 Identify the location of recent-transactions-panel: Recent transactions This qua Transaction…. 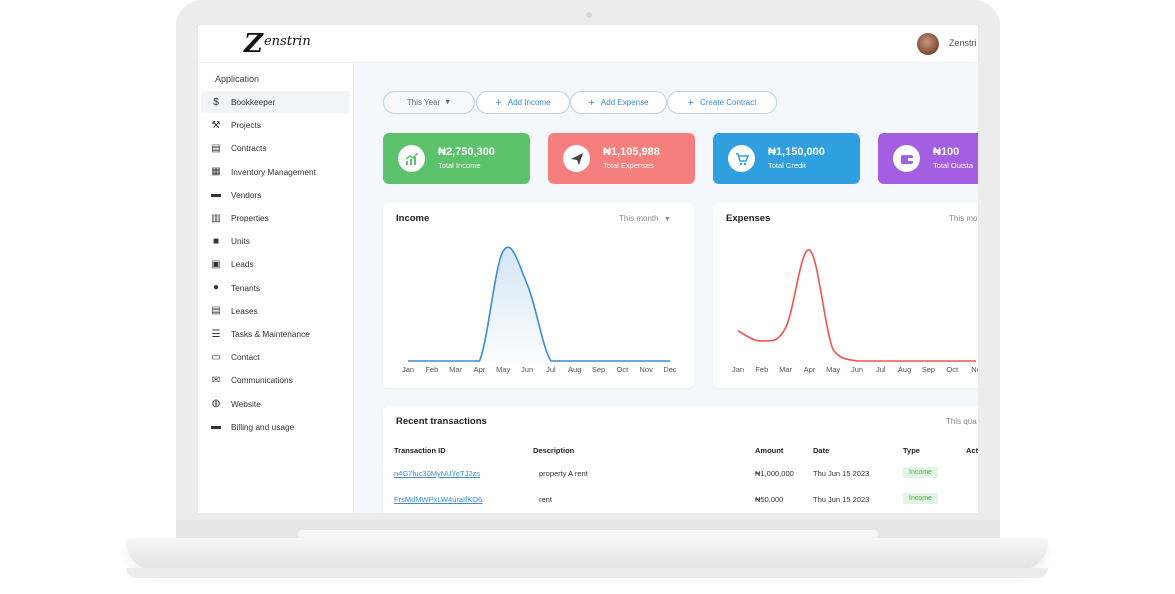
(680, 459).